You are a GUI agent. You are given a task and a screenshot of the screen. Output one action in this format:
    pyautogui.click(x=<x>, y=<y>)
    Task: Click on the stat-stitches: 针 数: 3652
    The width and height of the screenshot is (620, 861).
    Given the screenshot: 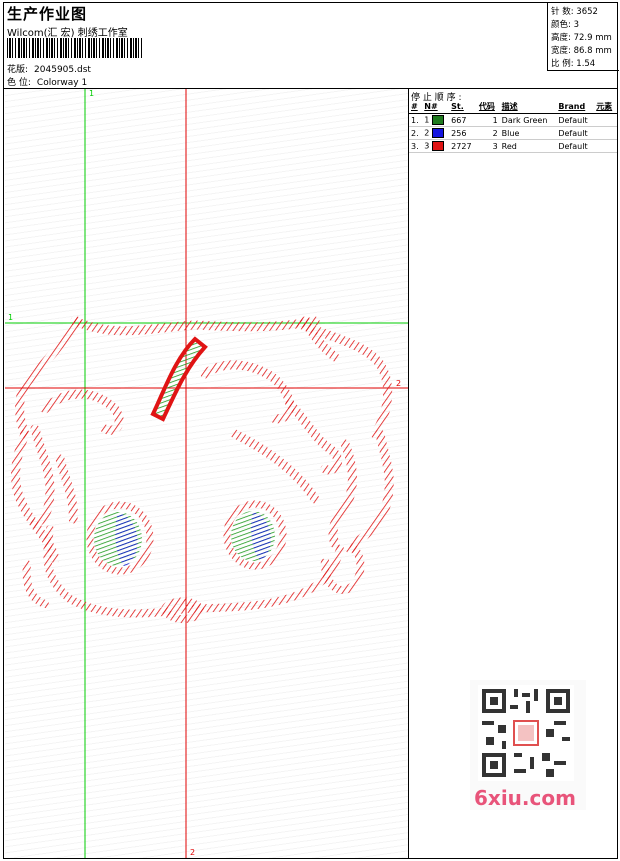 What is the action you would take?
    pyautogui.click(x=574, y=12)
    